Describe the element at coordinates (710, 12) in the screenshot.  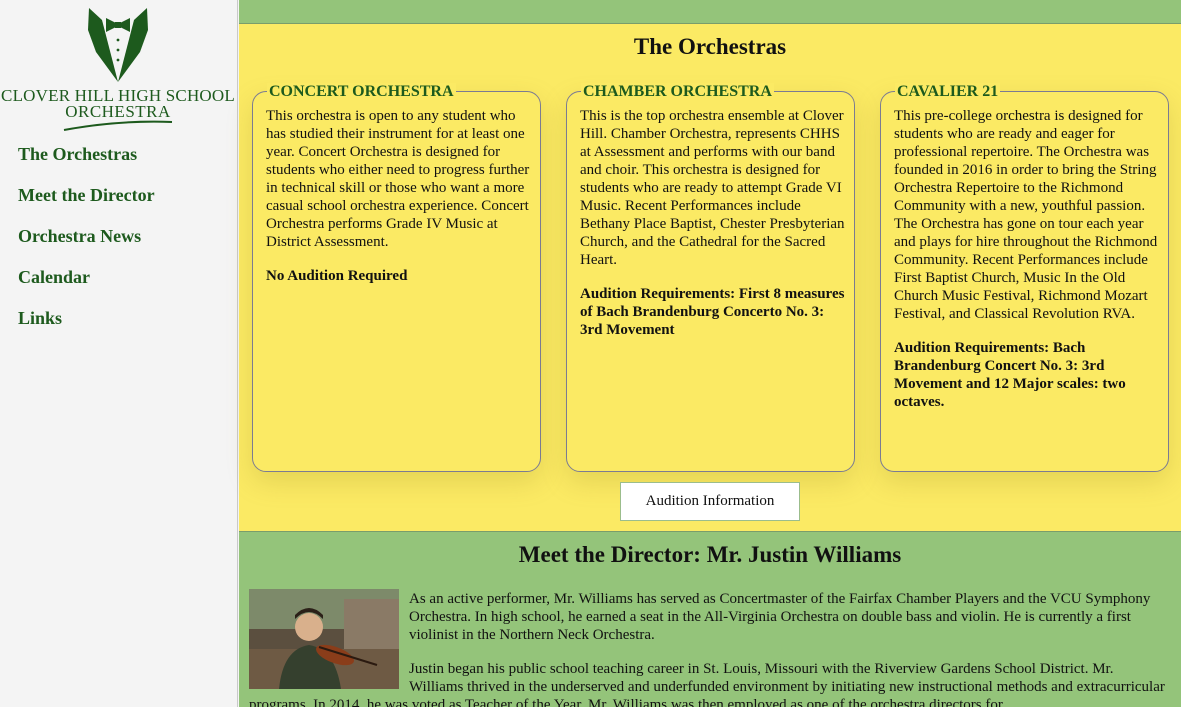
I see `top-strip` at that location.